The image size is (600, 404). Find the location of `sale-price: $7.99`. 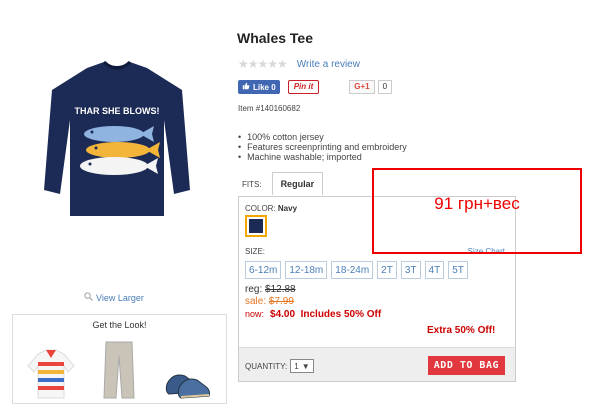

sale-price: $7.99 is located at coordinates (281, 301).